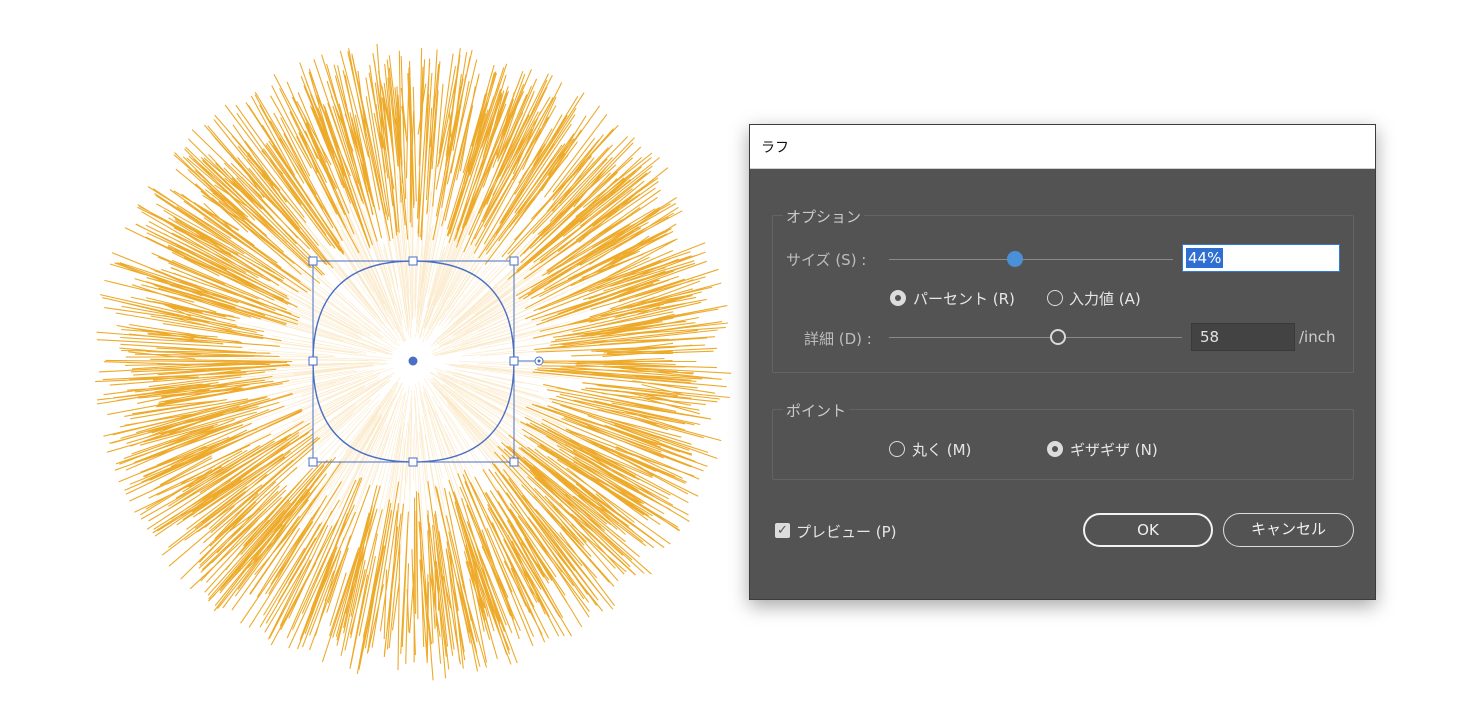  Describe the element at coordinates (1035, 337) in the screenshot. I see `detail-slider-track` at that location.